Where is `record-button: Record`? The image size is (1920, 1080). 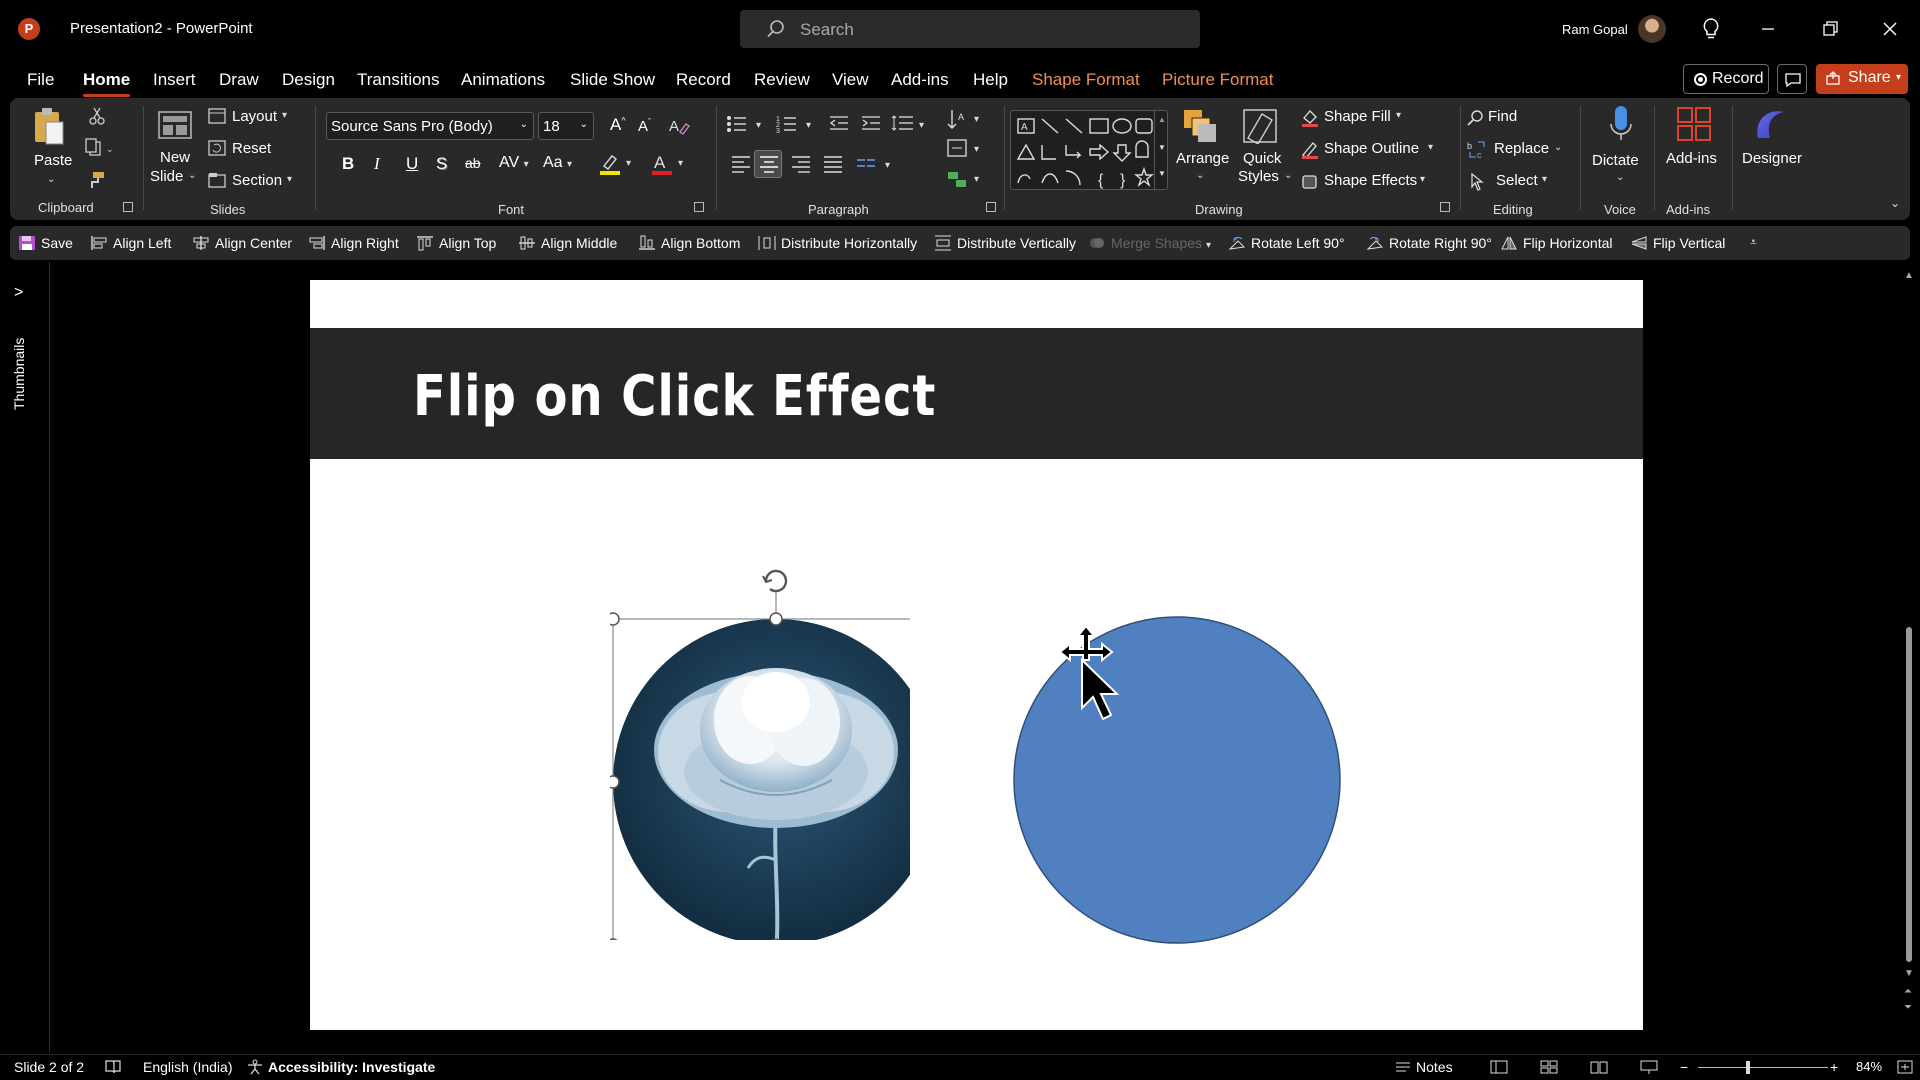 record-button: Record is located at coordinates (1726, 79).